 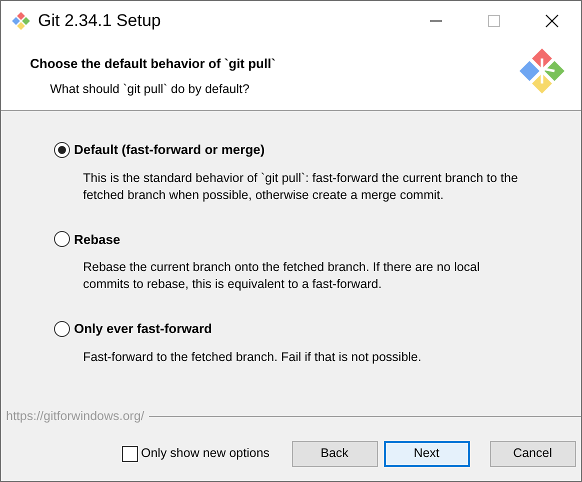 I want to click on option-description: Rebase the current branch onto the fetched branch. If there are no local commits to rebase, this is equivalent to a fast-forward., so click(x=282, y=276).